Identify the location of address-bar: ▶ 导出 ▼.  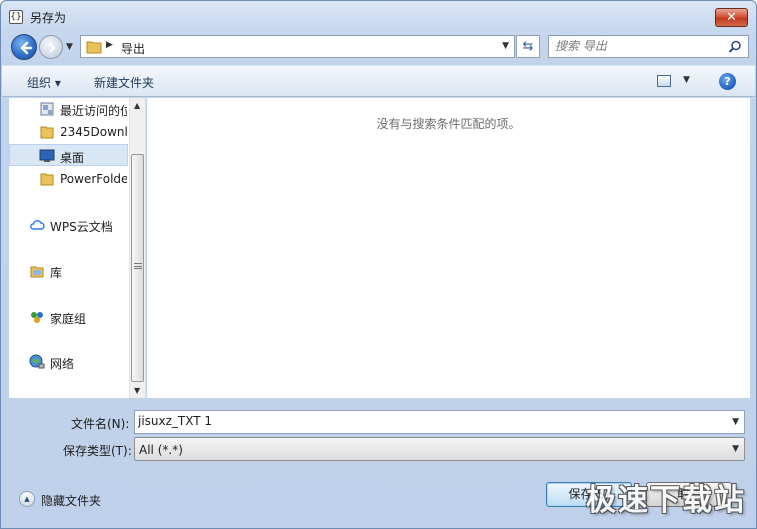
(297, 46).